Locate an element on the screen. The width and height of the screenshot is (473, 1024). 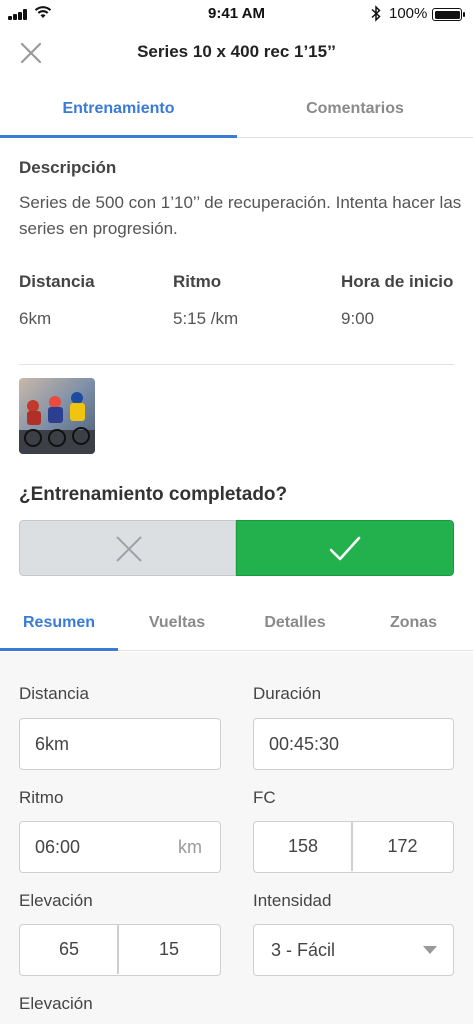
completion-question: ¿Entrenamiento completado? is located at coordinates (153, 494).